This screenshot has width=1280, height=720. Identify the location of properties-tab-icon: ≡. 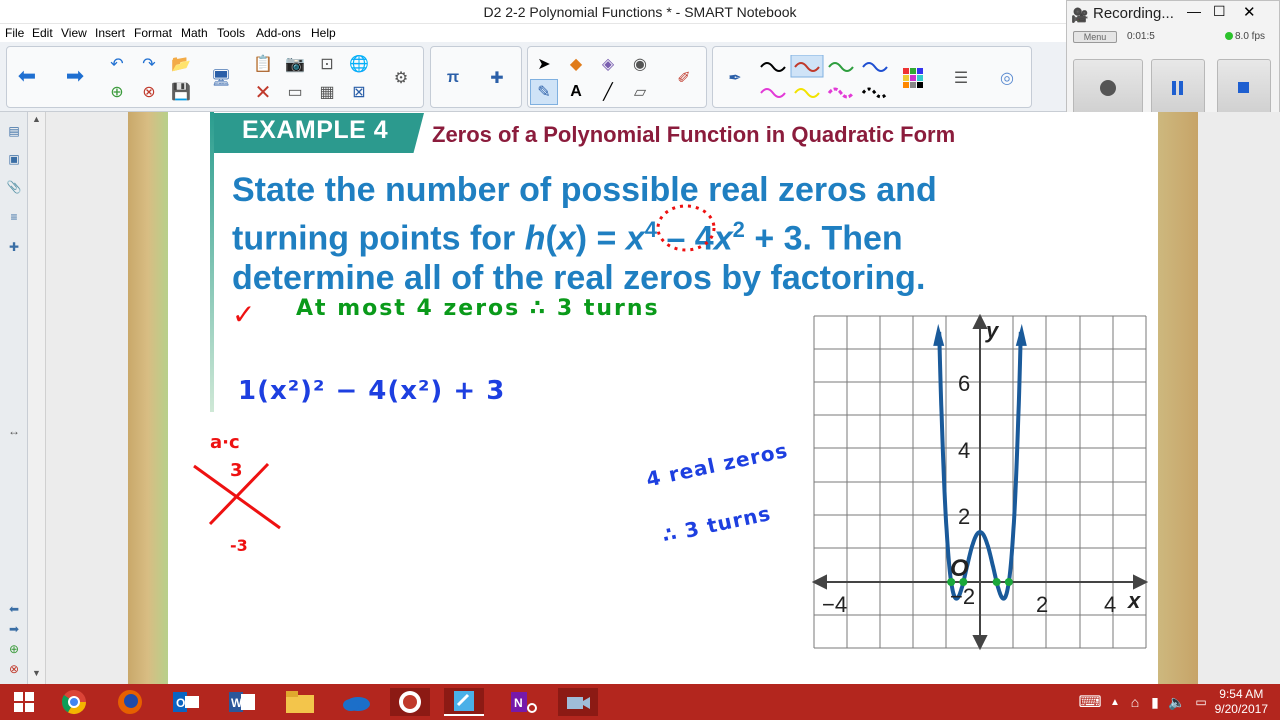
(14, 217).